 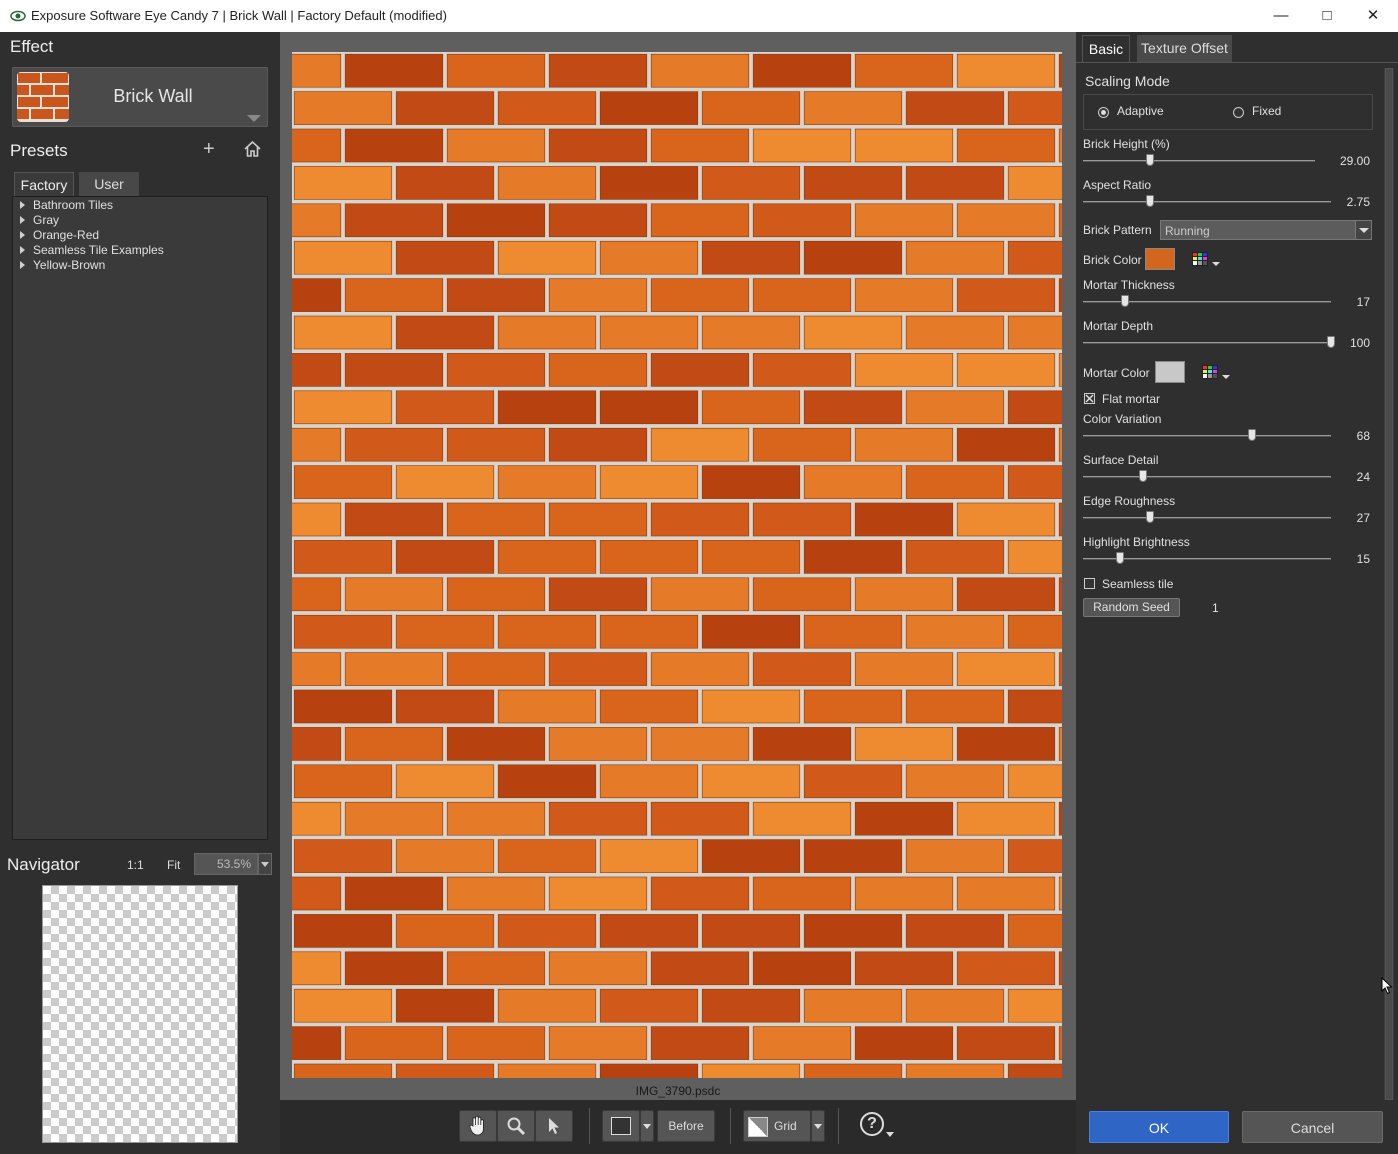 I want to click on before-button: Before, so click(x=686, y=1126).